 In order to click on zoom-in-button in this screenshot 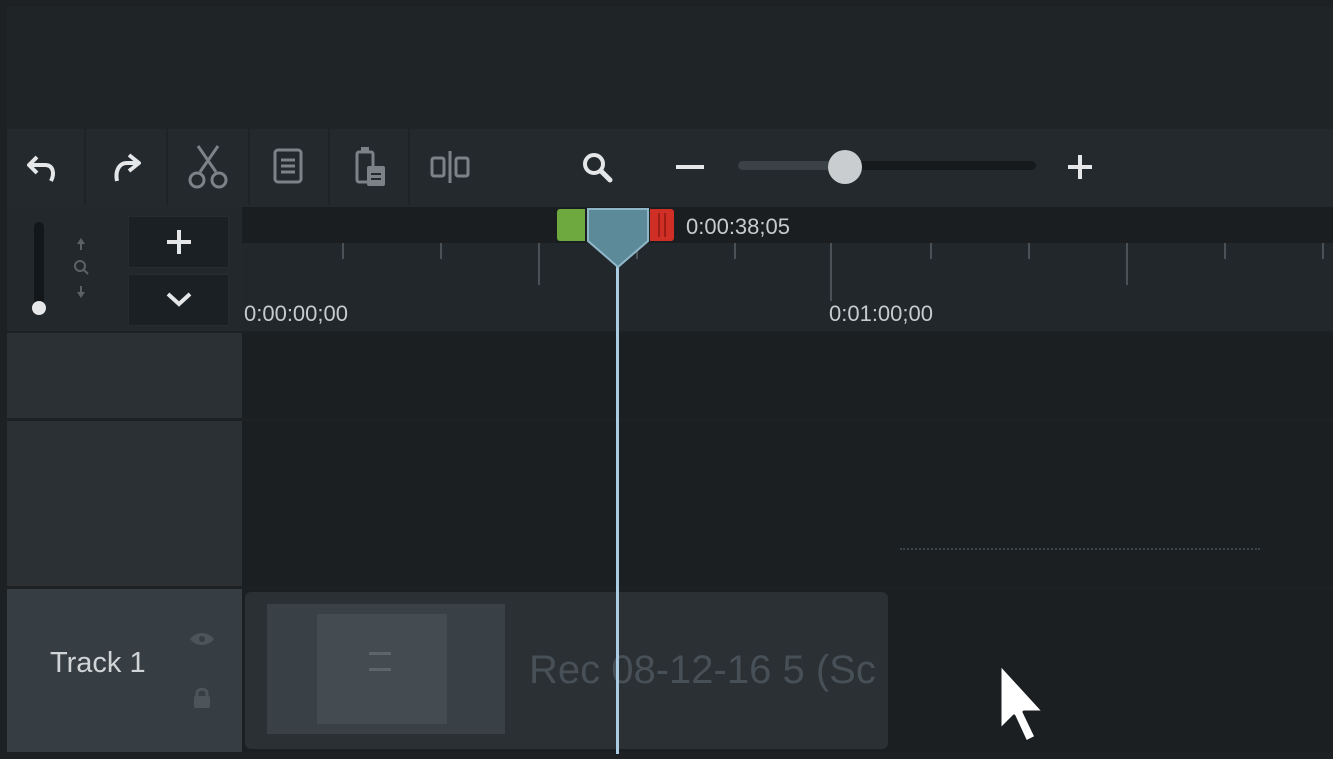, I will do `click(1080, 167)`.